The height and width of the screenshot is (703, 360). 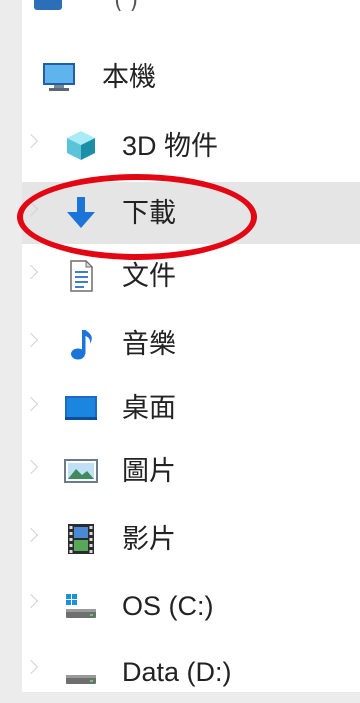 What do you see at coordinates (177, 672) in the screenshot?
I see `nav-item-label: Data (D:)` at bounding box center [177, 672].